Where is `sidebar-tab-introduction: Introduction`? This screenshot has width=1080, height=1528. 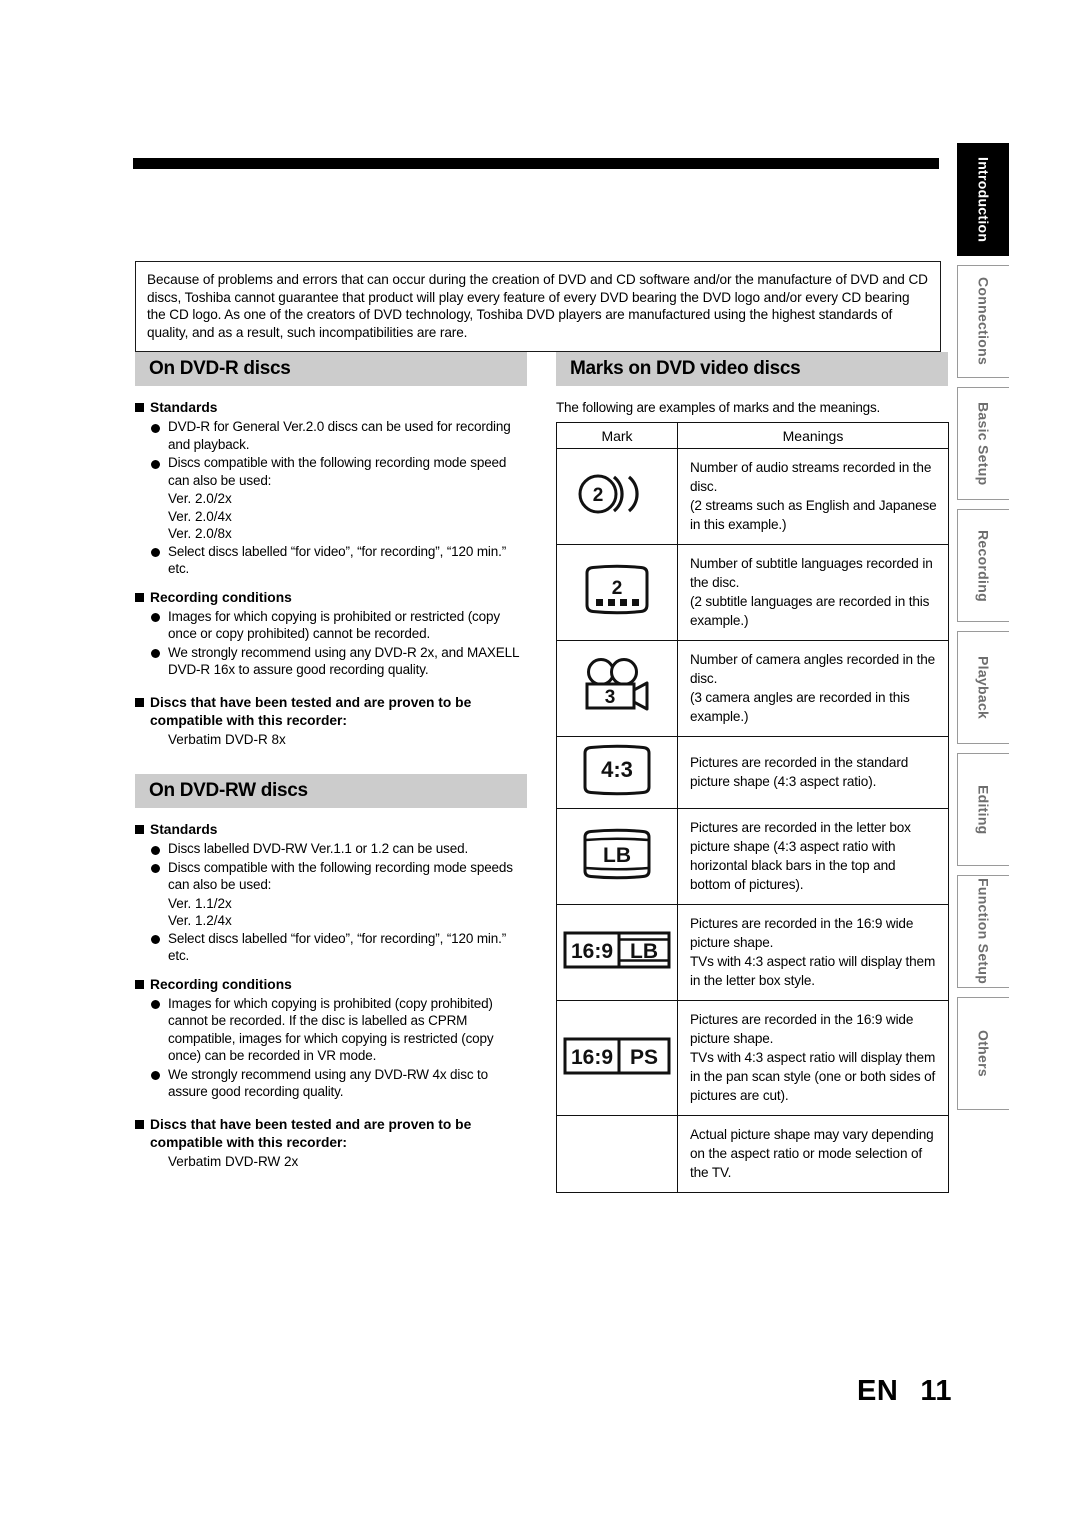 sidebar-tab-introduction: Introduction is located at coordinates (983, 199).